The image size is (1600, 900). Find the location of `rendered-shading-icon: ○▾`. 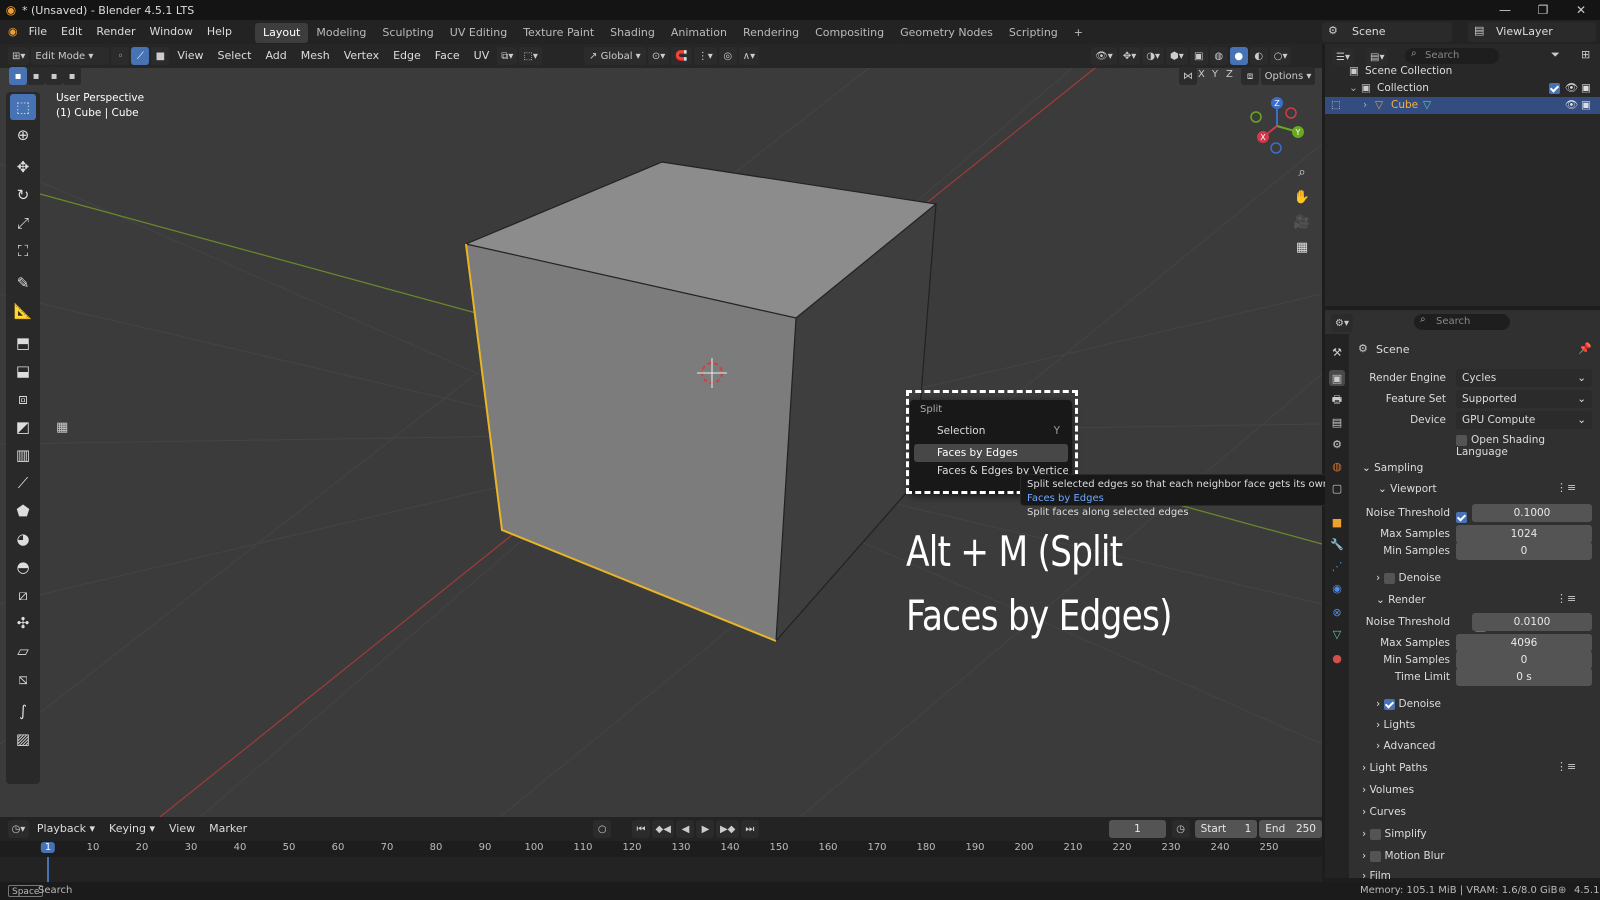

rendered-shading-icon: ○▾ is located at coordinates (1280, 56).